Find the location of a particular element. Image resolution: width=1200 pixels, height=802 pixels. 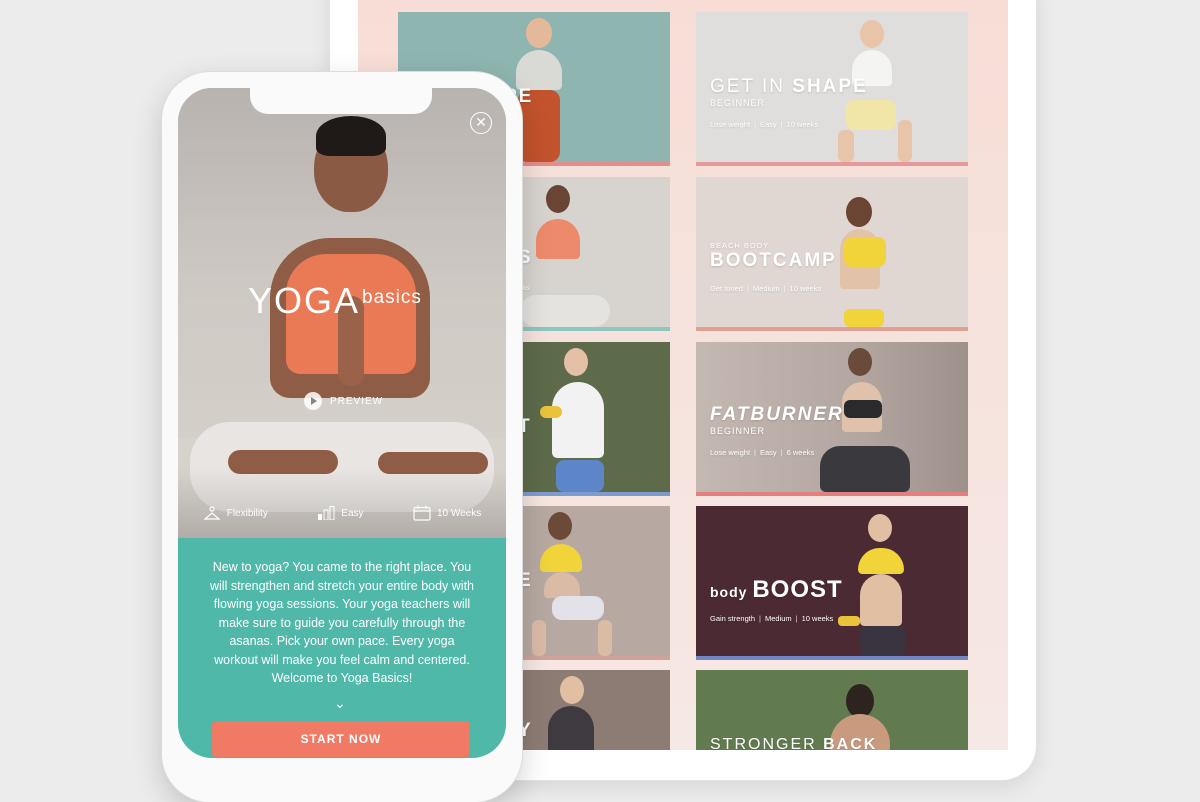

chevron-down-icon: ⌄ is located at coordinates (340, 703).